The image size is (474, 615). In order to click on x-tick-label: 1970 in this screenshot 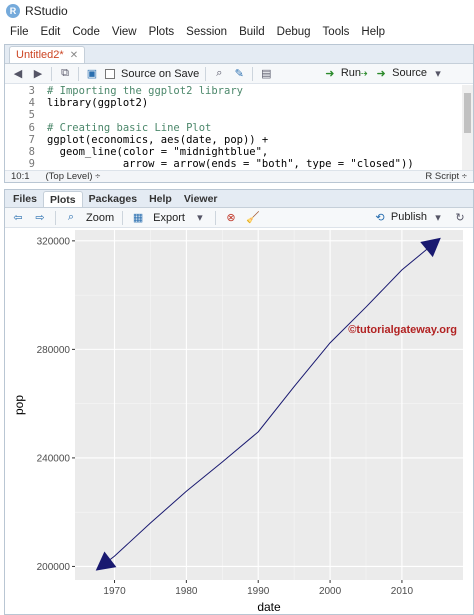, I will do `click(114, 591)`.